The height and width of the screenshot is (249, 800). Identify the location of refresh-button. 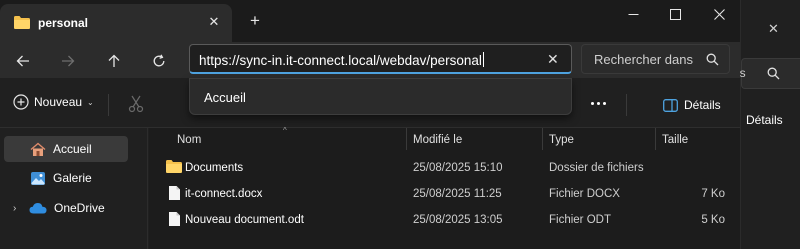
(159, 61).